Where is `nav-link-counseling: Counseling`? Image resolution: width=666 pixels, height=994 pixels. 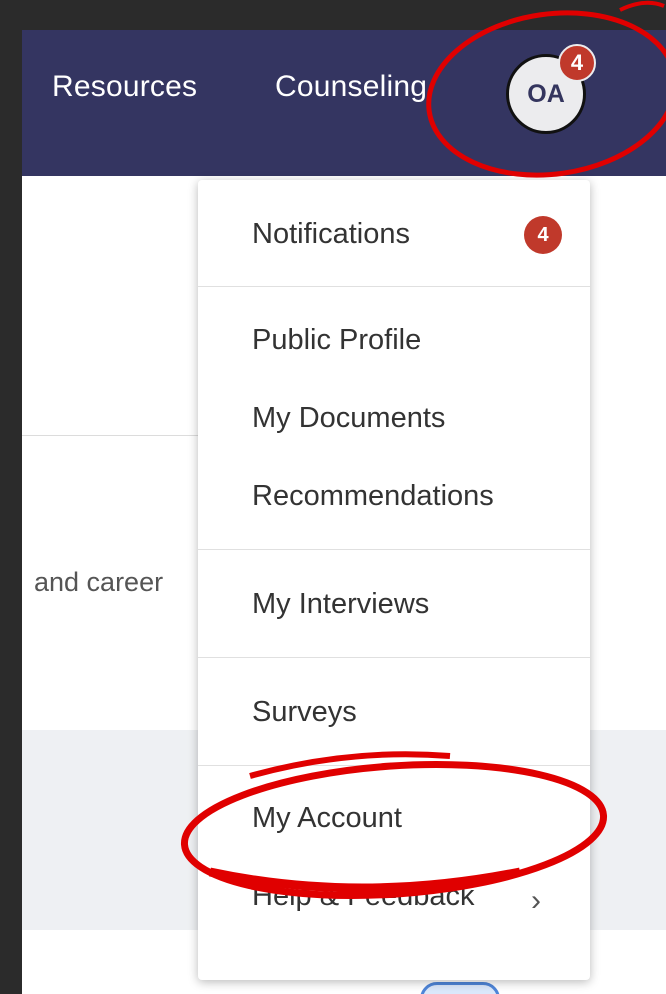 nav-link-counseling: Counseling is located at coordinates (351, 87).